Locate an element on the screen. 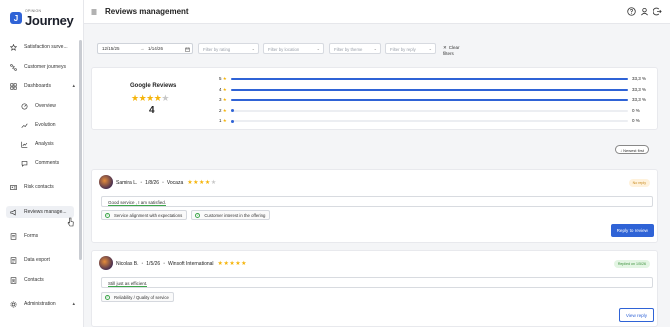 This screenshot has width=670, height=327. average-rating-stars: ★★★★★ is located at coordinates (150, 98).